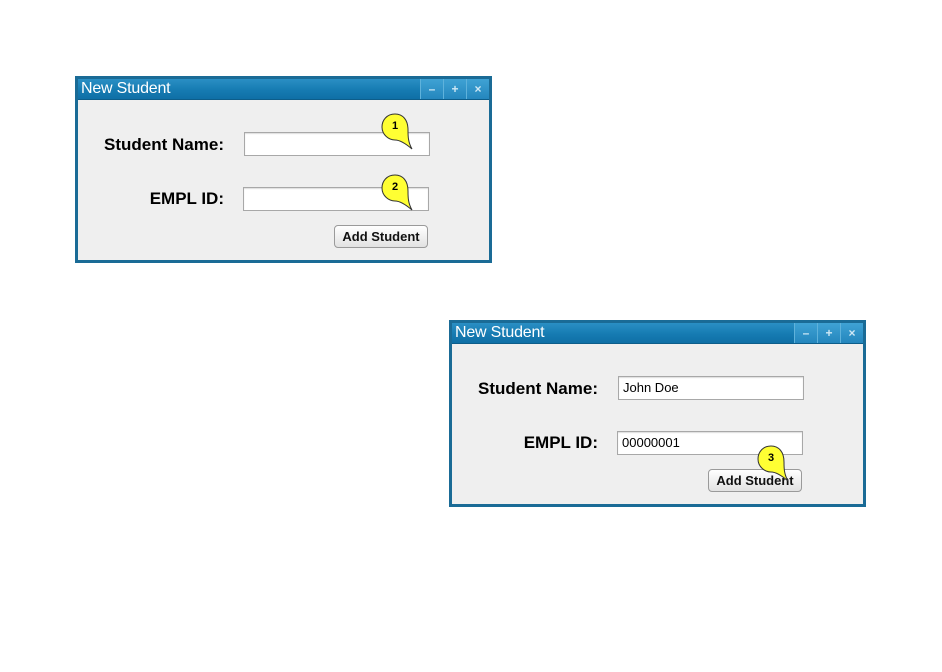  What do you see at coordinates (395, 187) in the screenshot?
I see `callout-number: 2` at bounding box center [395, 187].